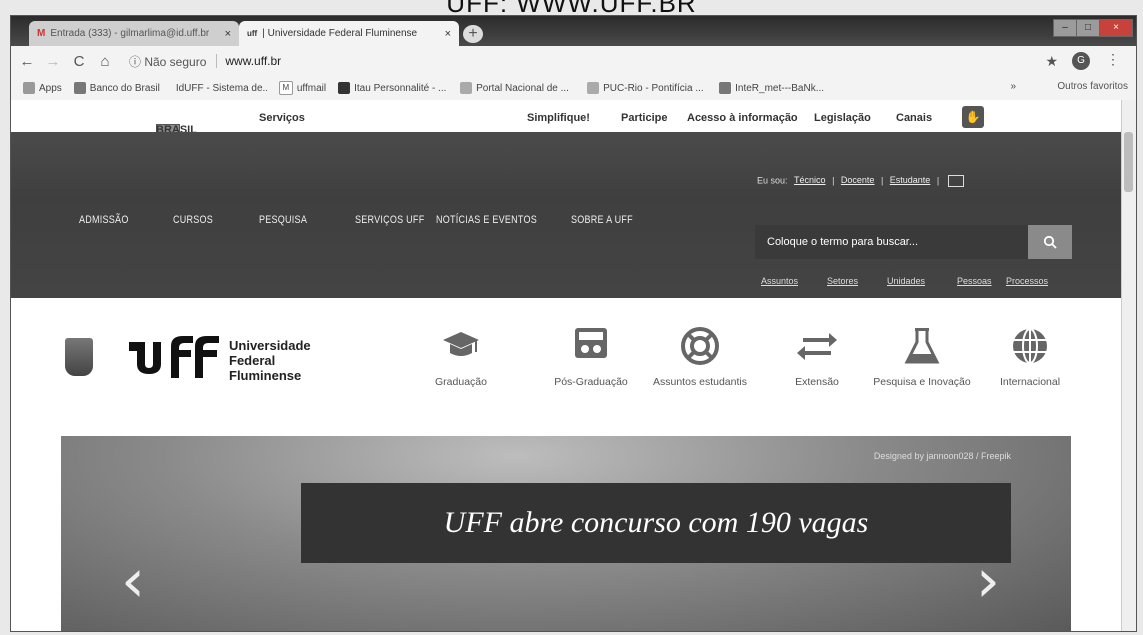  I want to click on globe-icon, so click(1030, 346).